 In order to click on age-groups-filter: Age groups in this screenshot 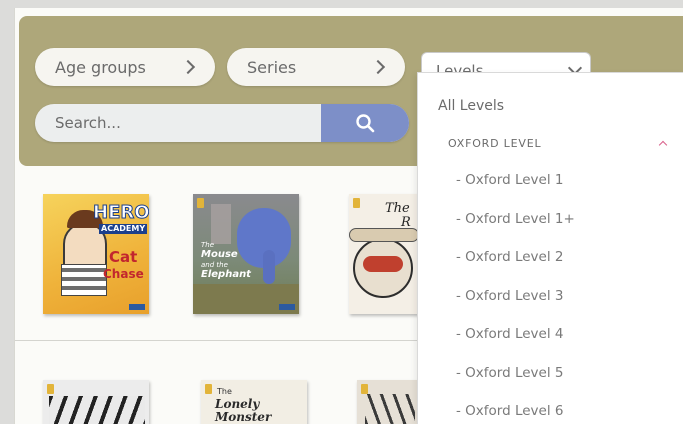, I will do `click(125, 67)`.